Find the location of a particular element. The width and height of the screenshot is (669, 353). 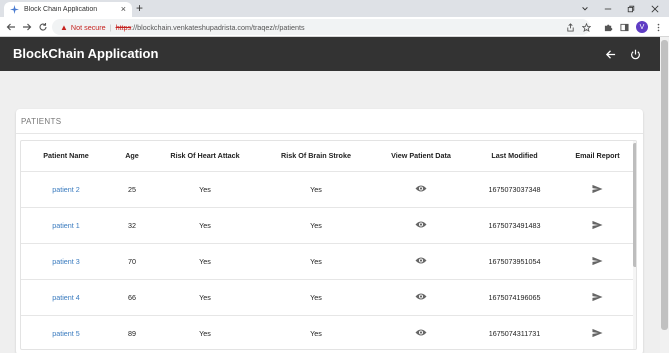

app-favicon-icon is located at coordinates (14, 9).